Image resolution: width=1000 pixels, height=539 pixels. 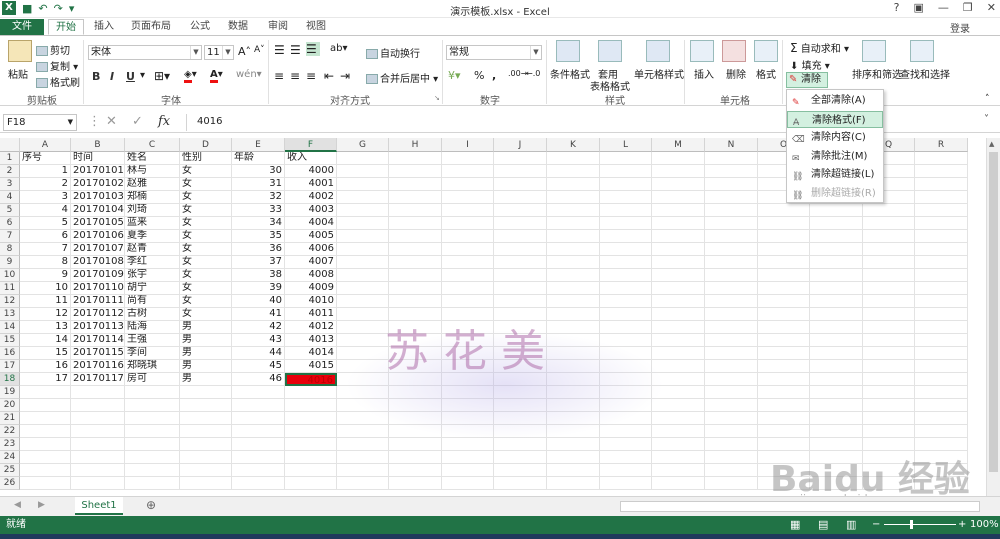 I want to click on data-cell: 20170106, so click(x=98, y=236).